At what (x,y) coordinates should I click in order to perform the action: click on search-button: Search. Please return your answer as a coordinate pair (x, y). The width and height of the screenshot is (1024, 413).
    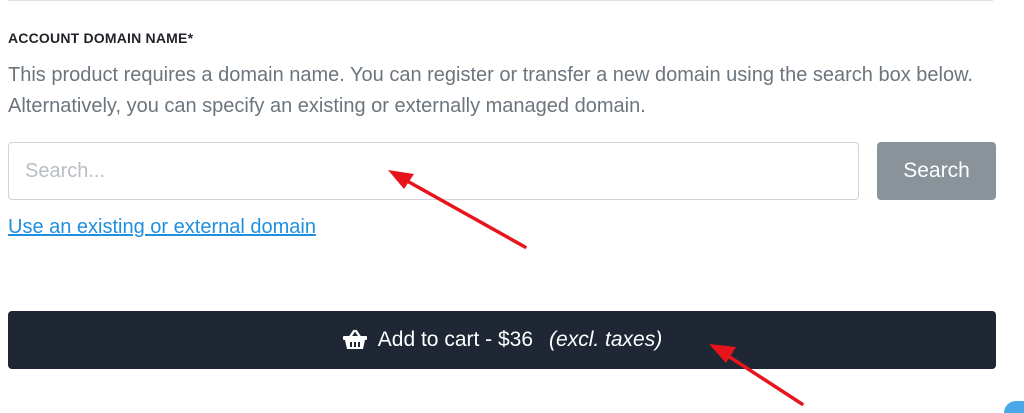
    Looking at the image, I should click on (936, 171).